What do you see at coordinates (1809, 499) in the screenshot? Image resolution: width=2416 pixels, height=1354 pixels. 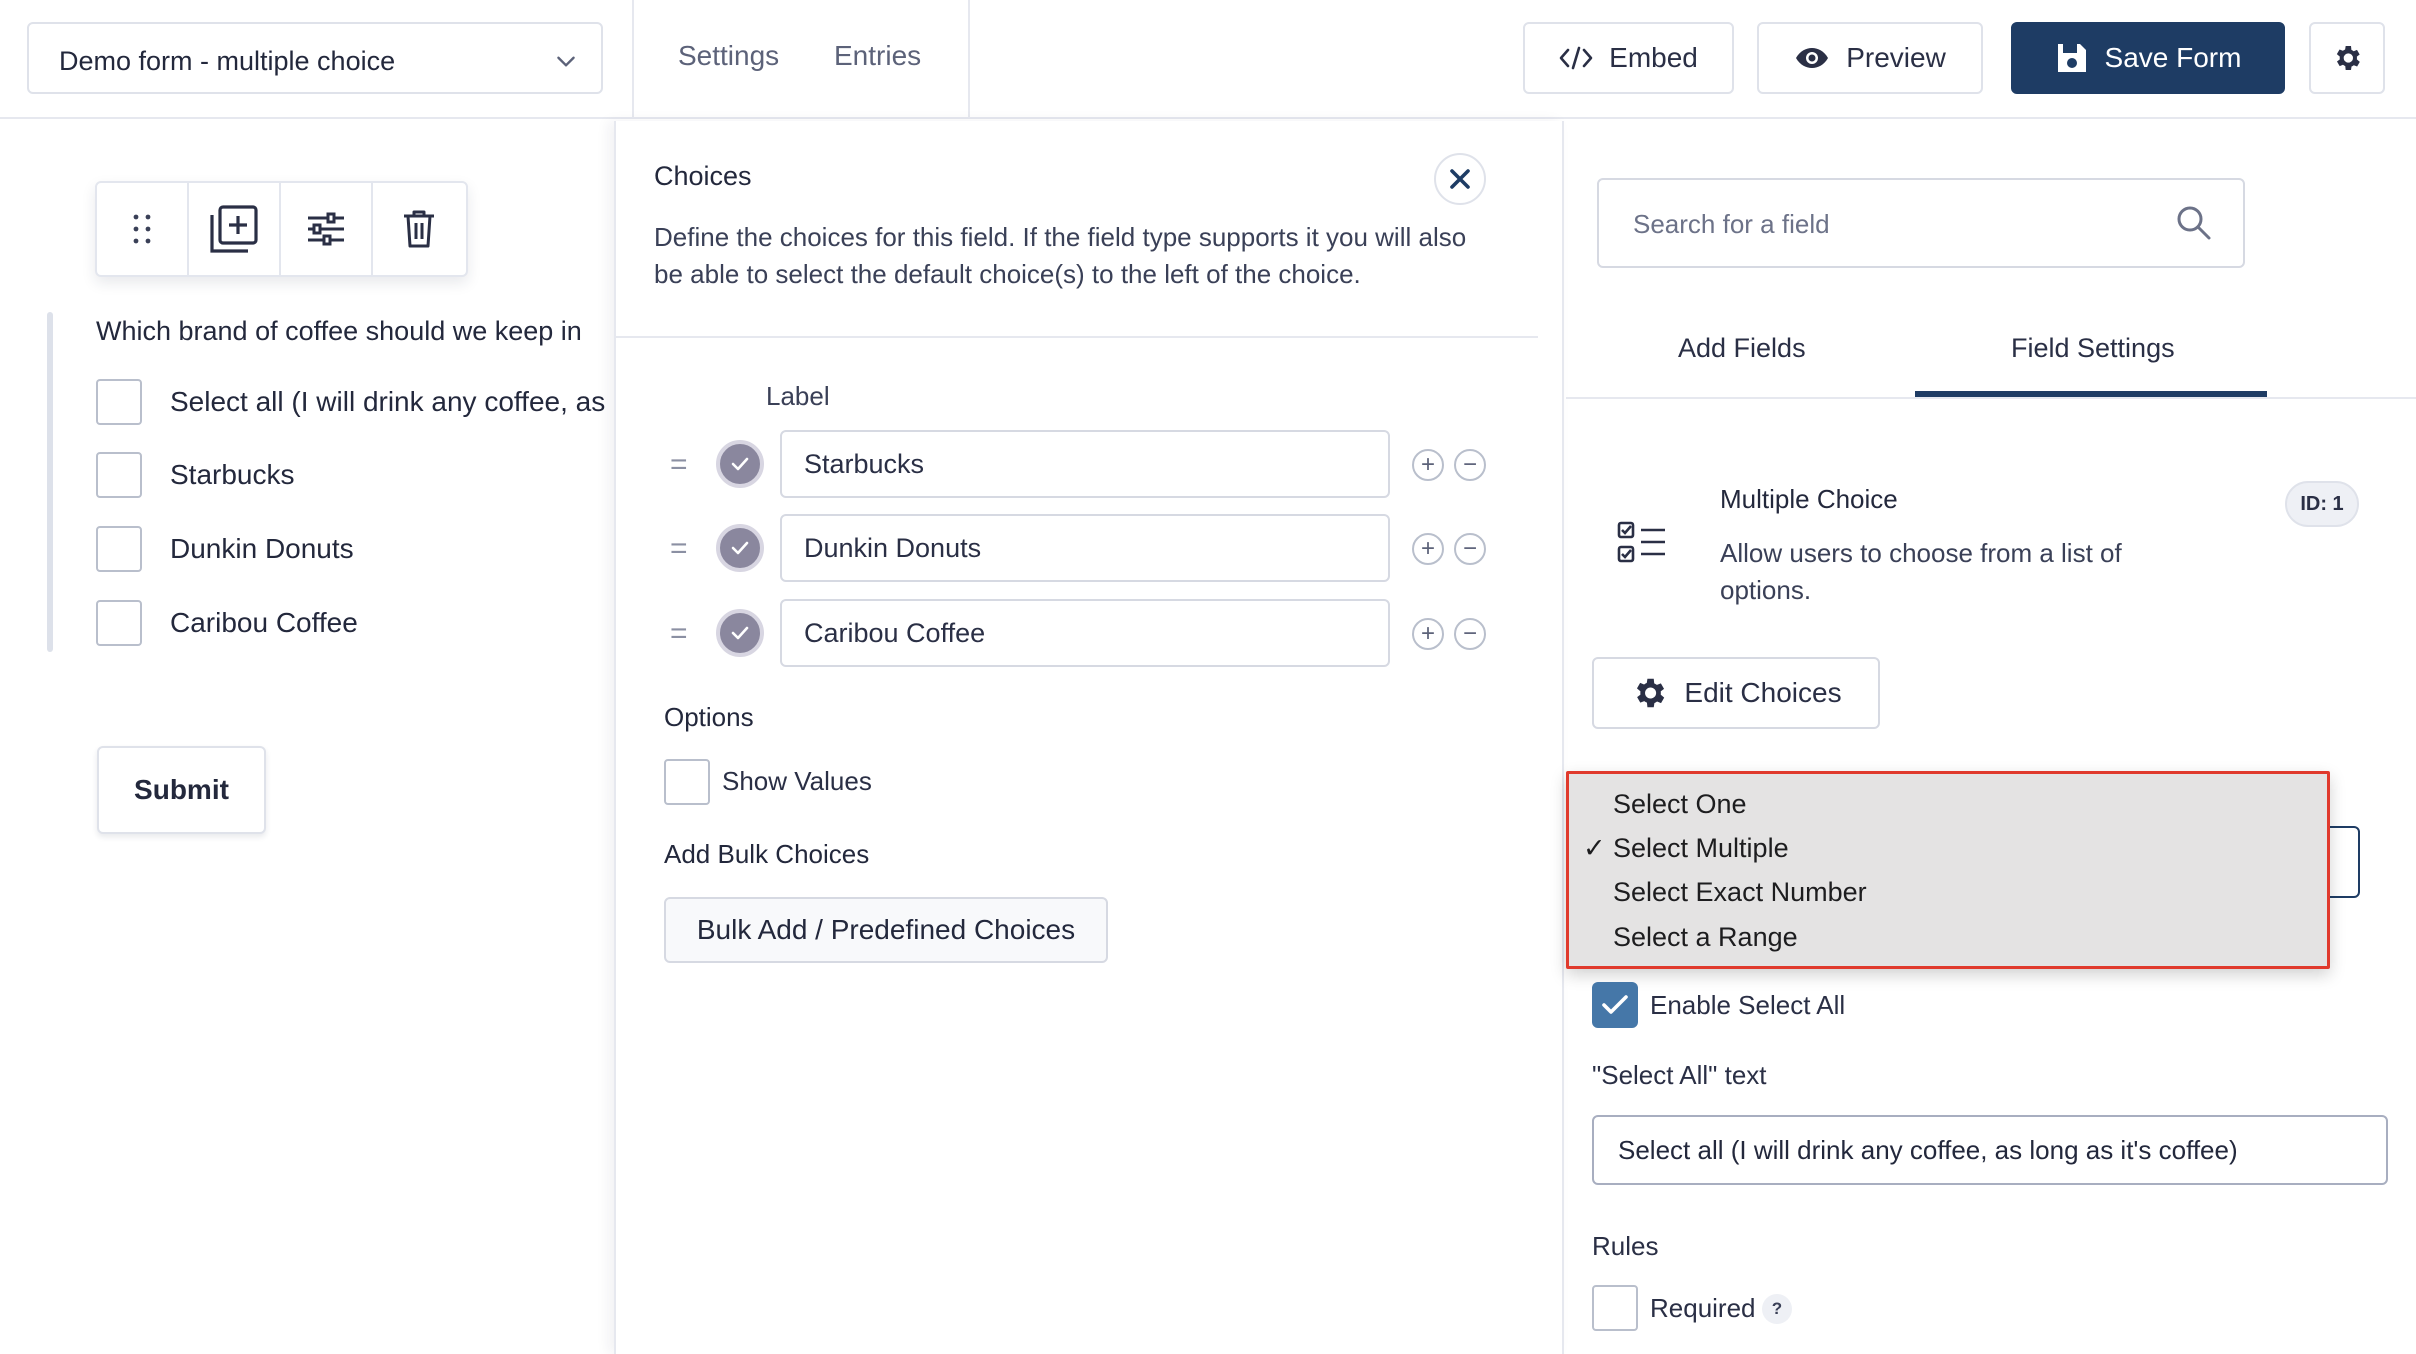 I see `field-type-title: Multiple Choice` at bounding box center [1809, 499].